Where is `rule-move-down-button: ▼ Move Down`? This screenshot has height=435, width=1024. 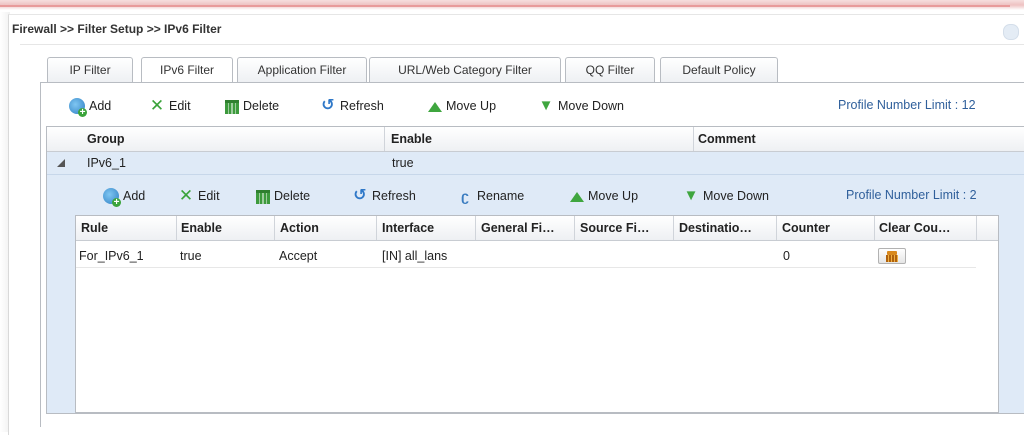
rule-move-down-button: ▼ Move Down is located at coordinates (726, 196).